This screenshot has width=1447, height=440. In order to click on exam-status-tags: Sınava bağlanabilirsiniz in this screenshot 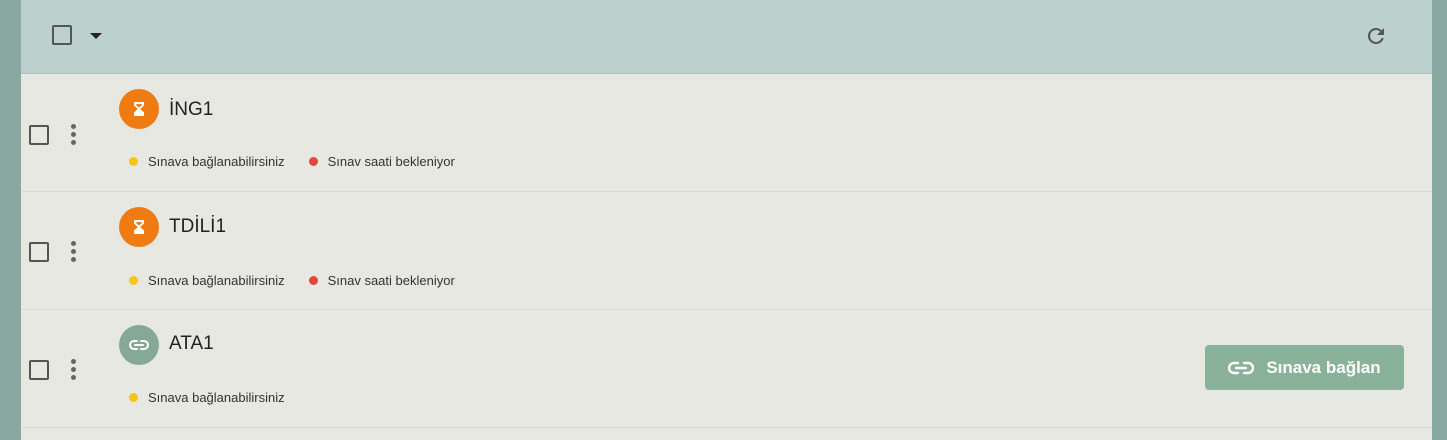, I will do `click(219, 397)`.